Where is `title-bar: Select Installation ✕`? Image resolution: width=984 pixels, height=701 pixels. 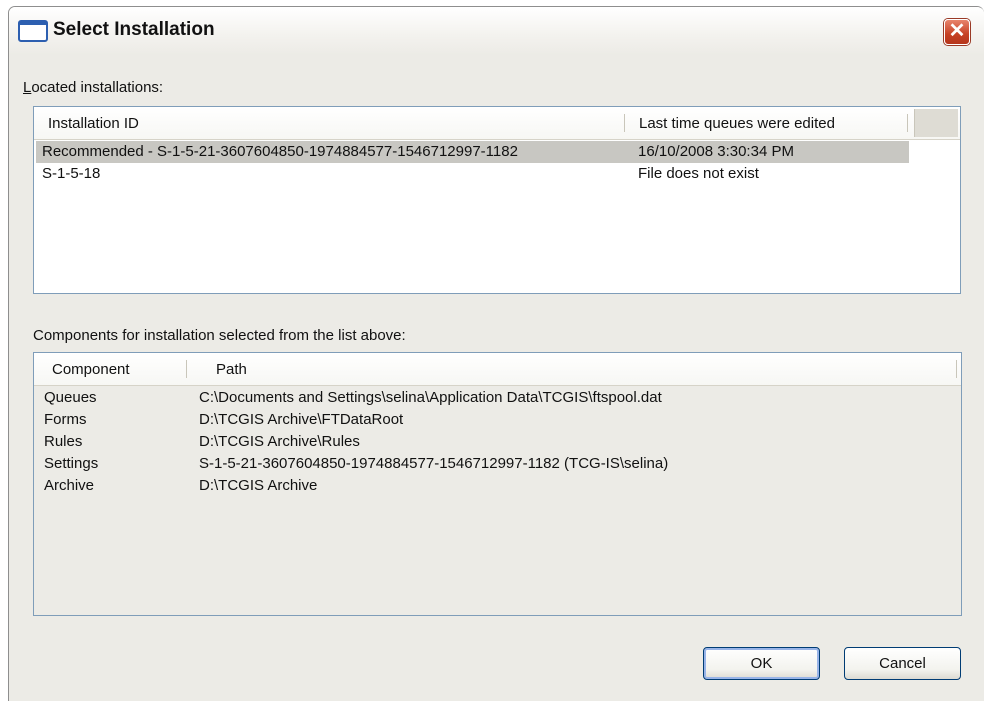
title-bar: Select Installation ✕ is located at coordinates (496, 31).